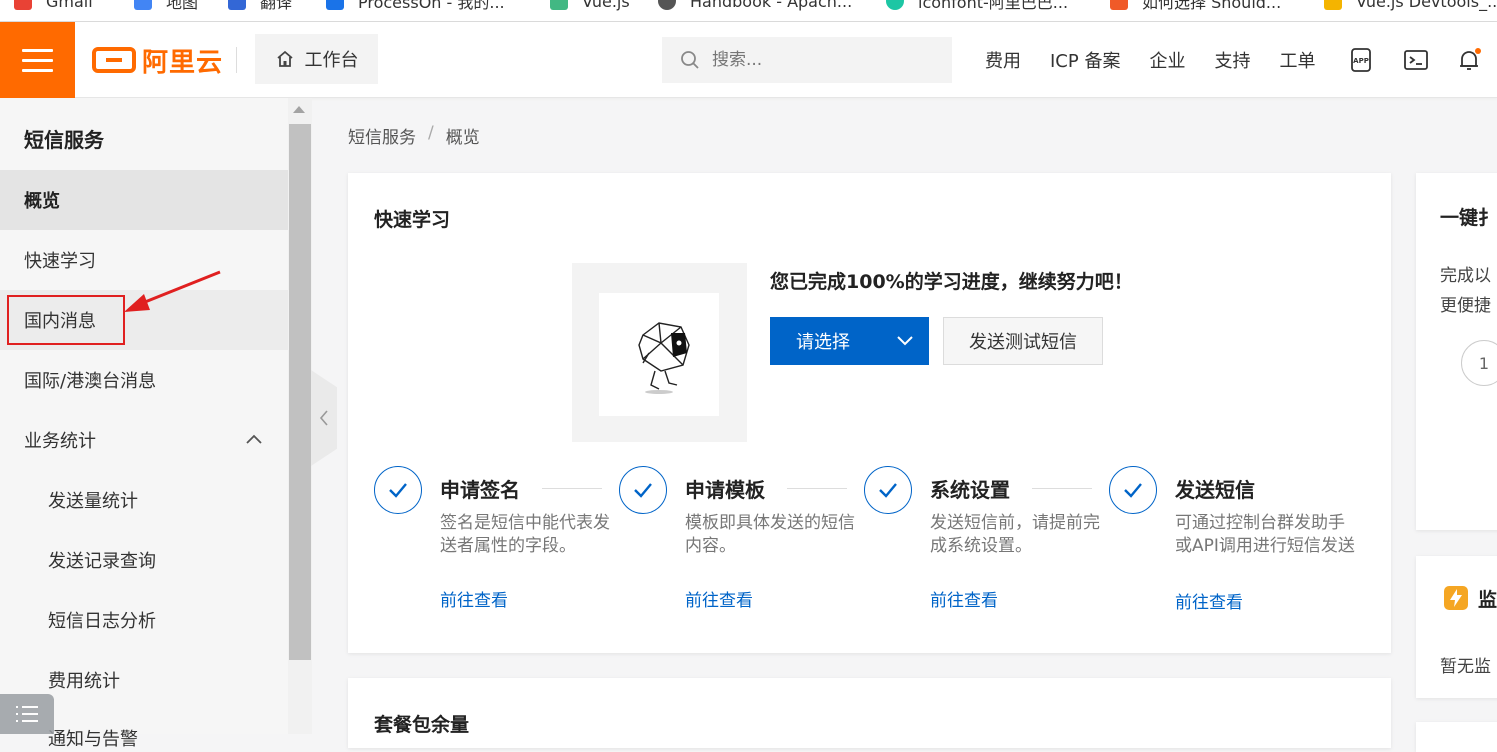 This screenshot has width=1497, height=752. I want to click on illustration, so click(659, 352).